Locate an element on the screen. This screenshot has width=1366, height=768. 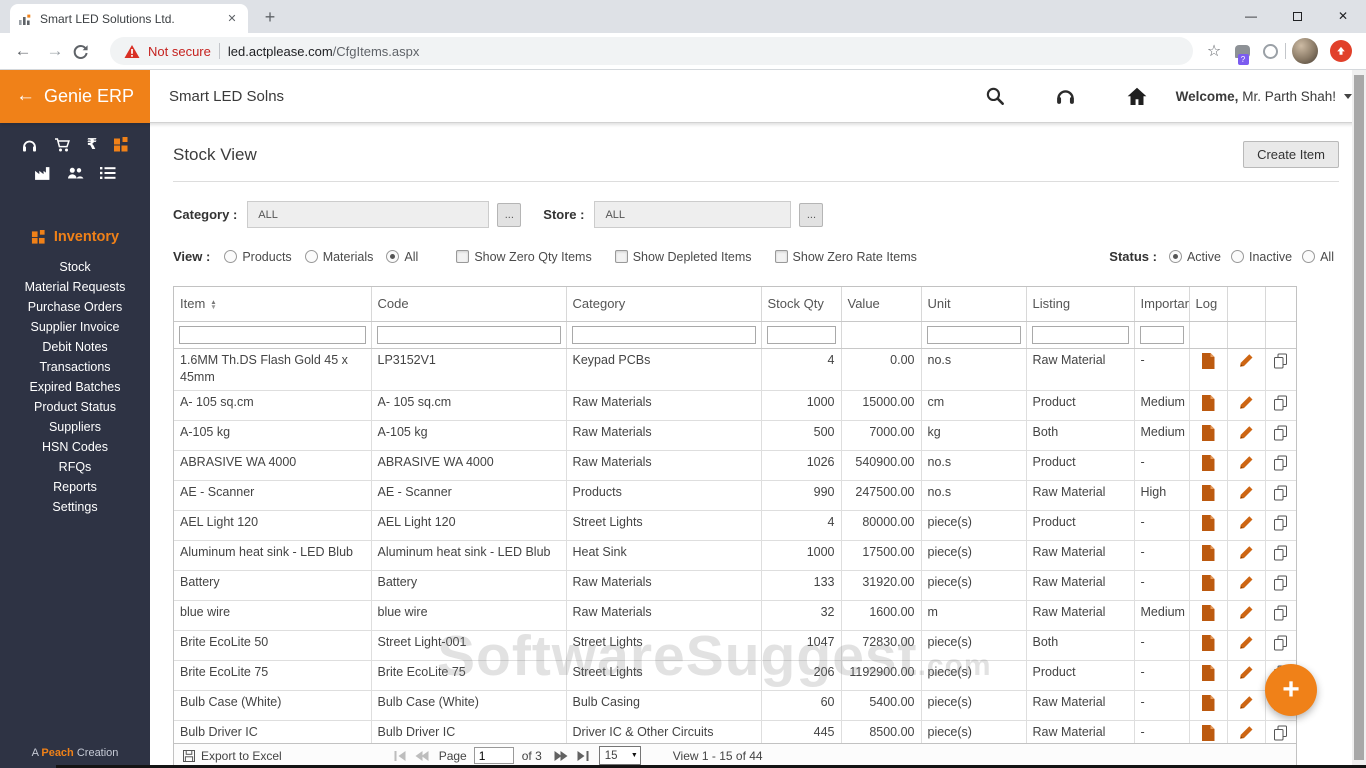
sidebar-item-hsn-codes: HSN Codes is located at coordinates (75, 447).